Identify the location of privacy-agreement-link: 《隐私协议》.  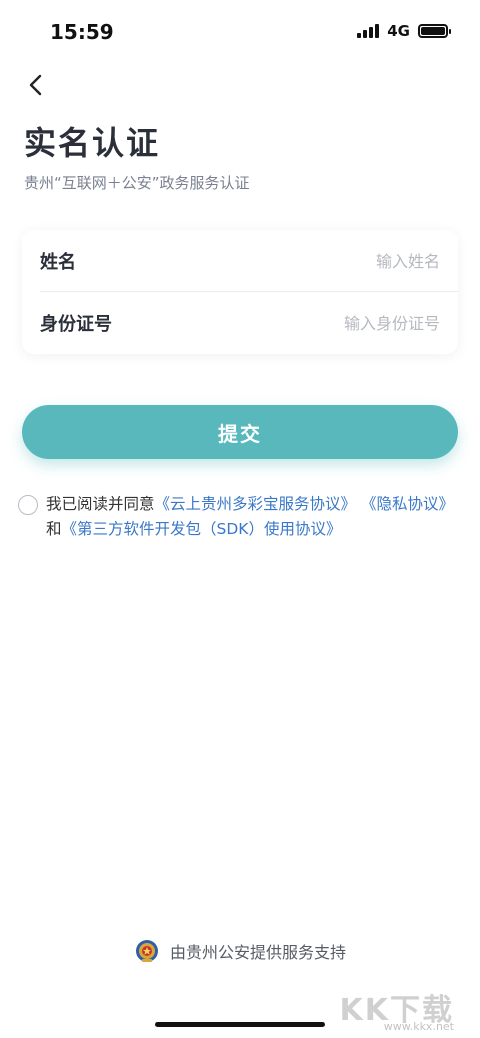
(407, 504).